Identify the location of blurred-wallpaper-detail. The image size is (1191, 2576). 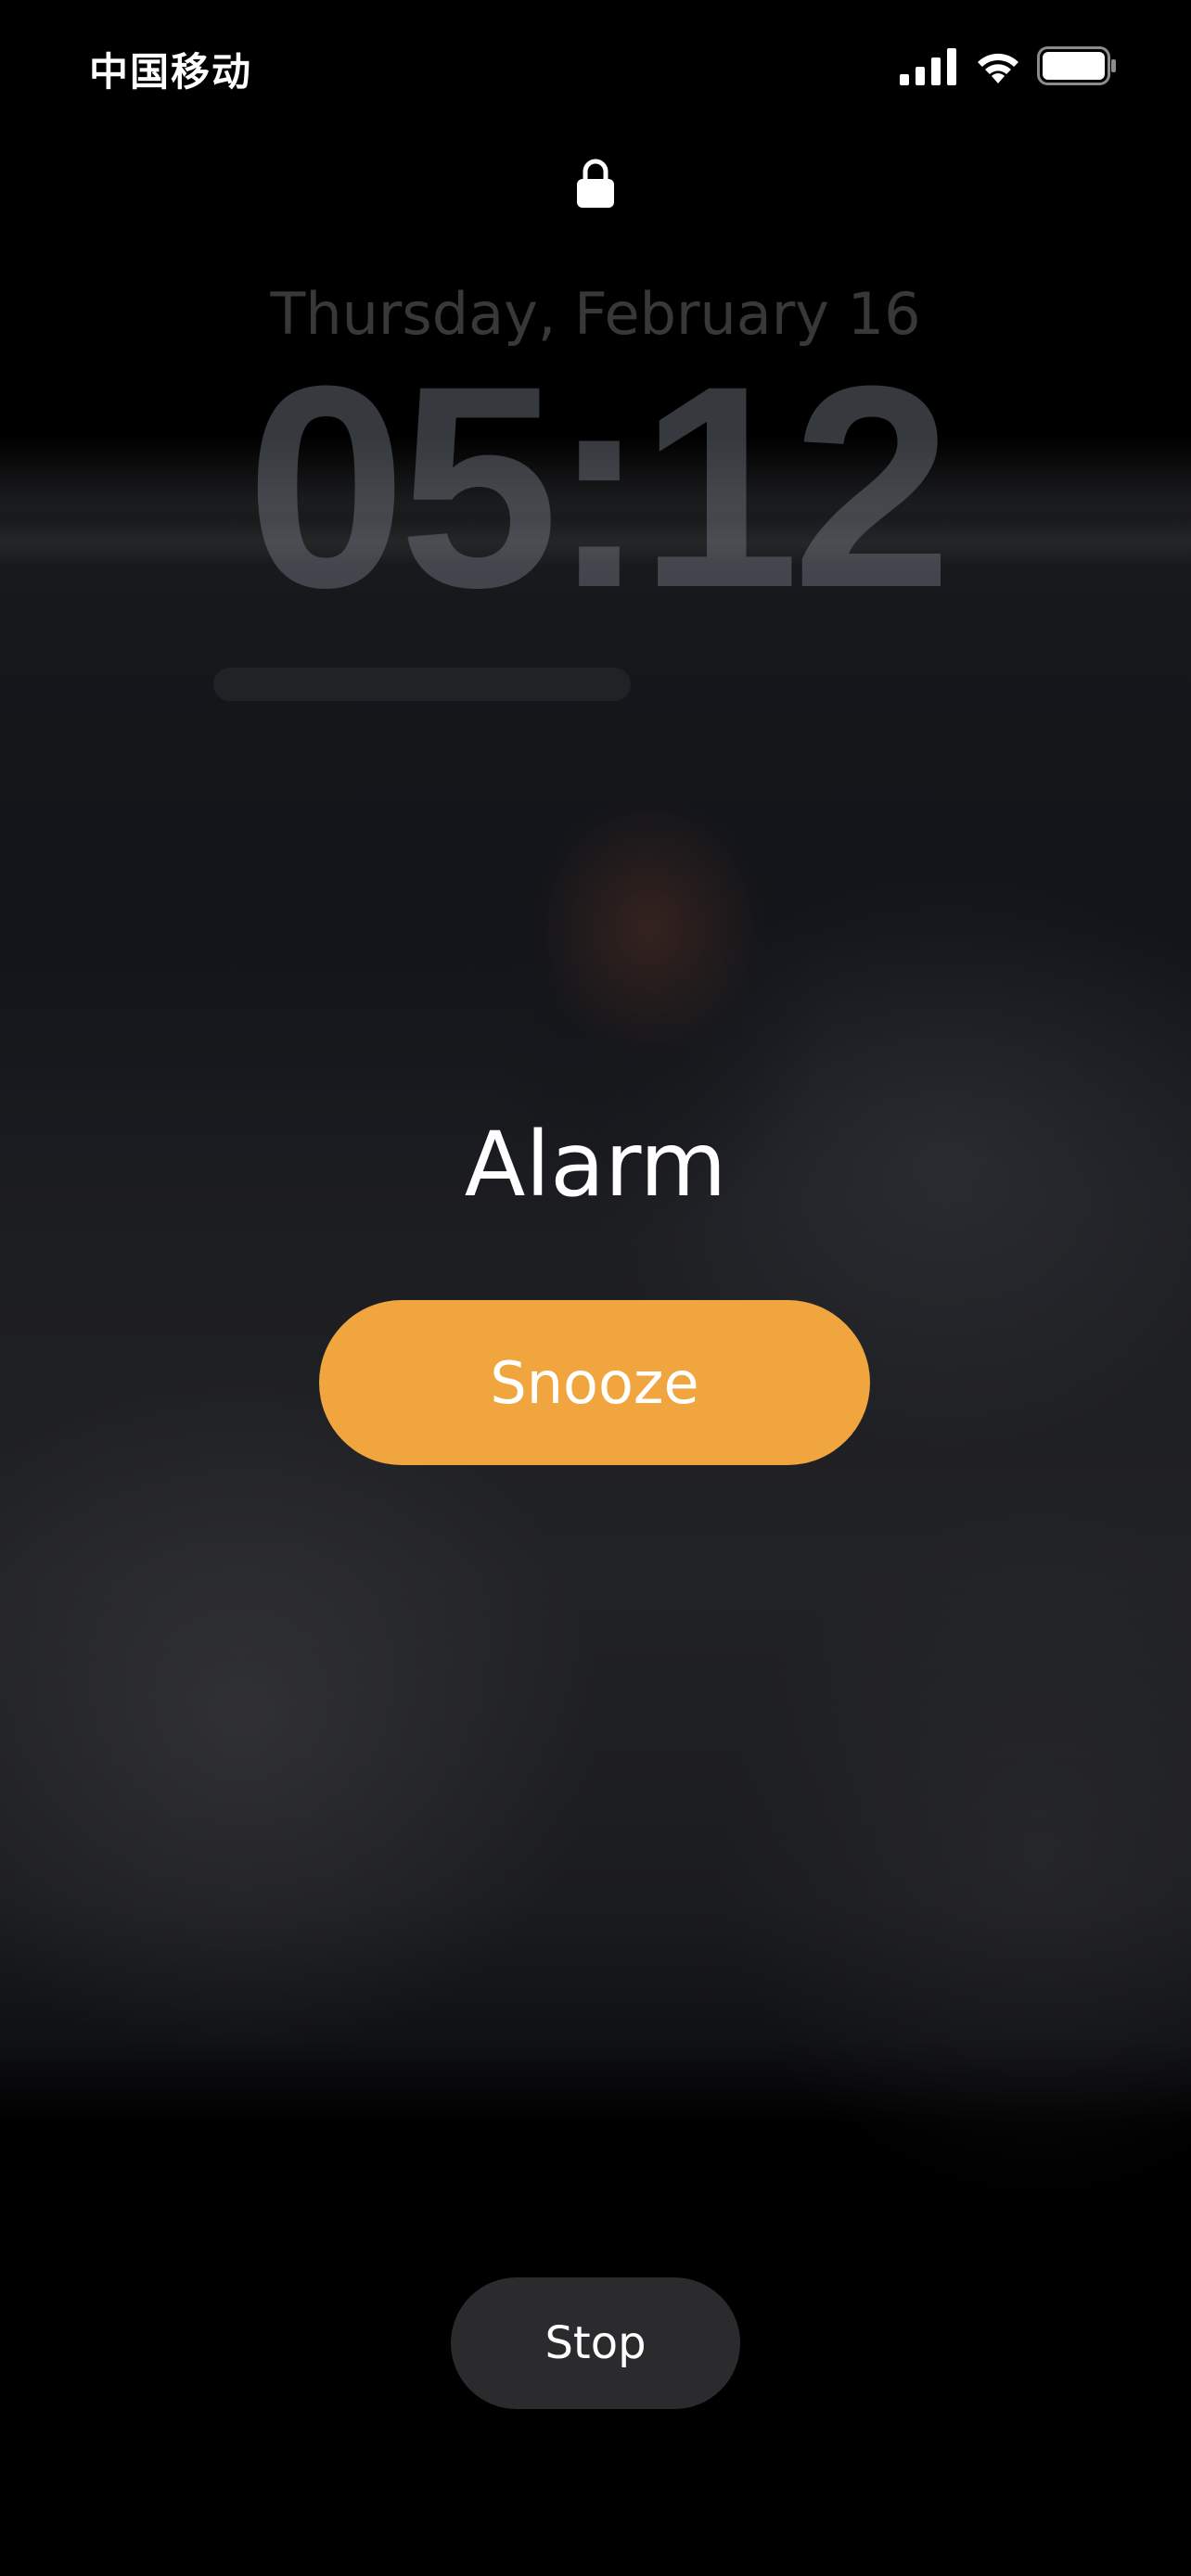
(422, 685).